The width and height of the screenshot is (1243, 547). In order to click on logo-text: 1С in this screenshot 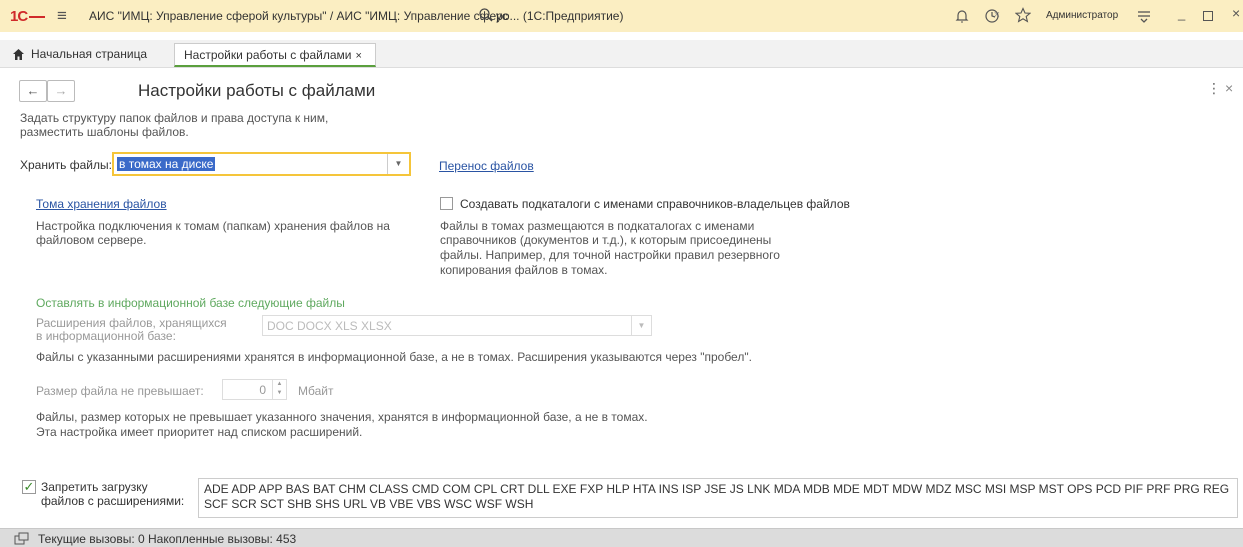, I will do `click(19, 16)`.